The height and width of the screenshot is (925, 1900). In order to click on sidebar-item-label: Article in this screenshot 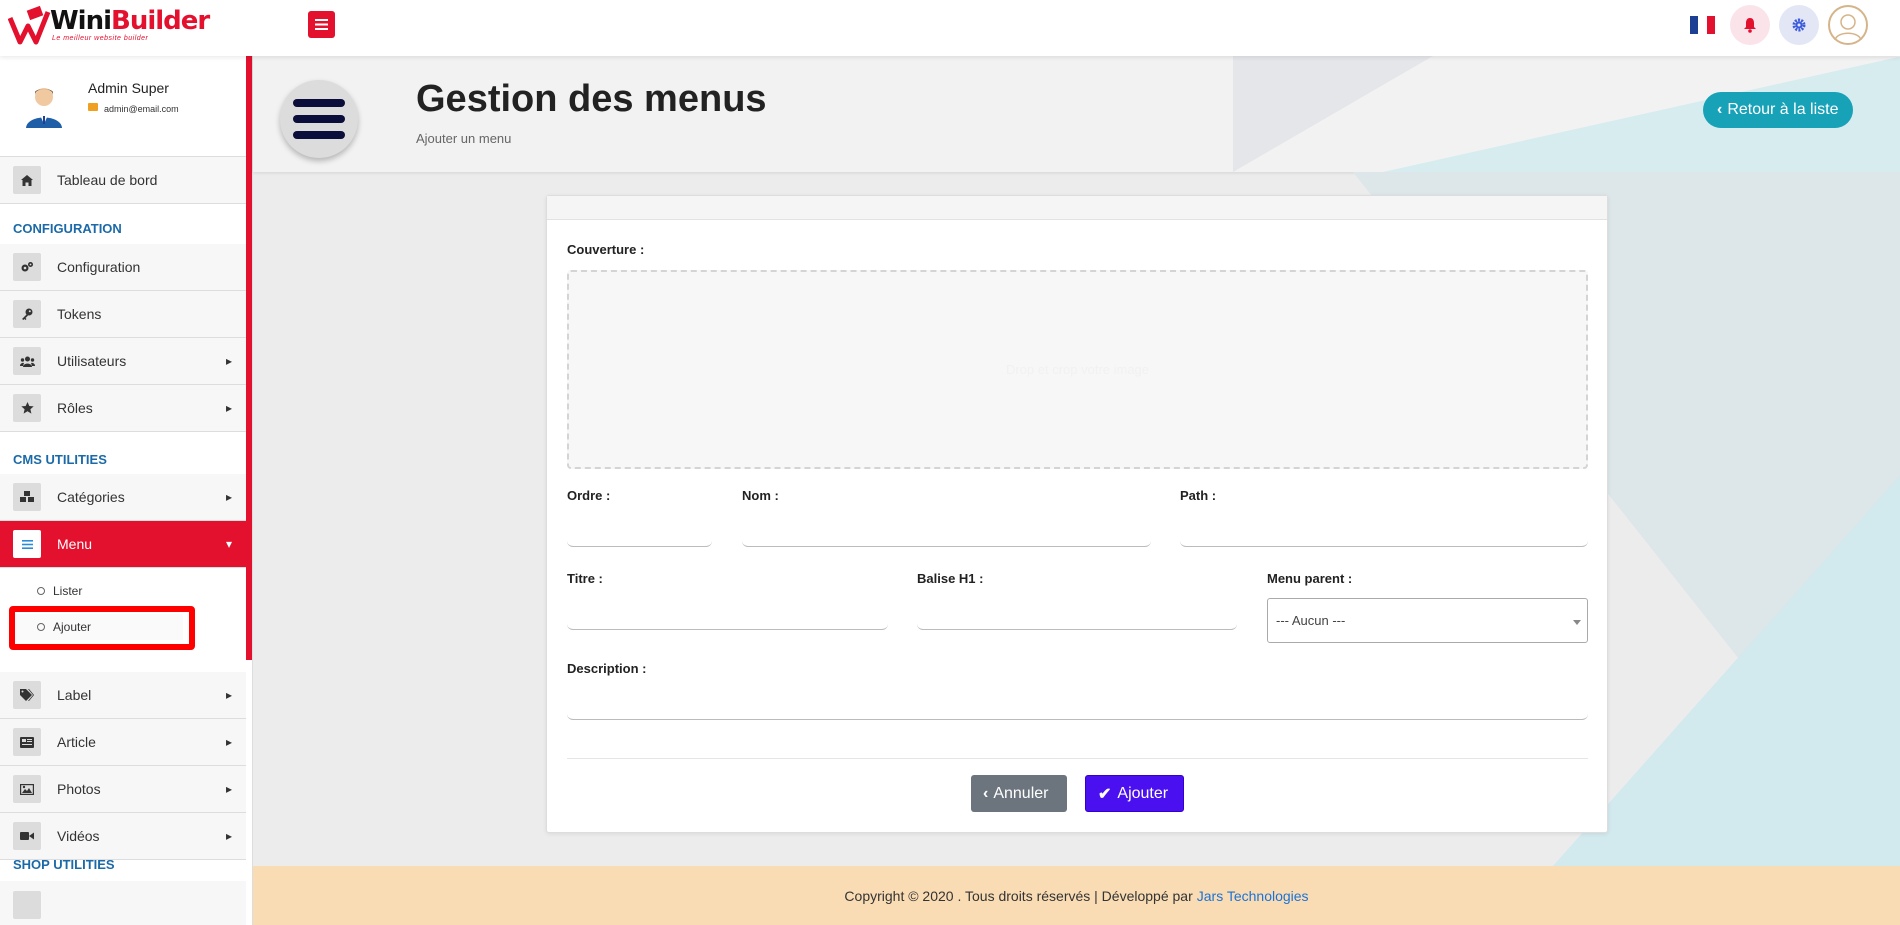, I will do `click(76, 742)`.